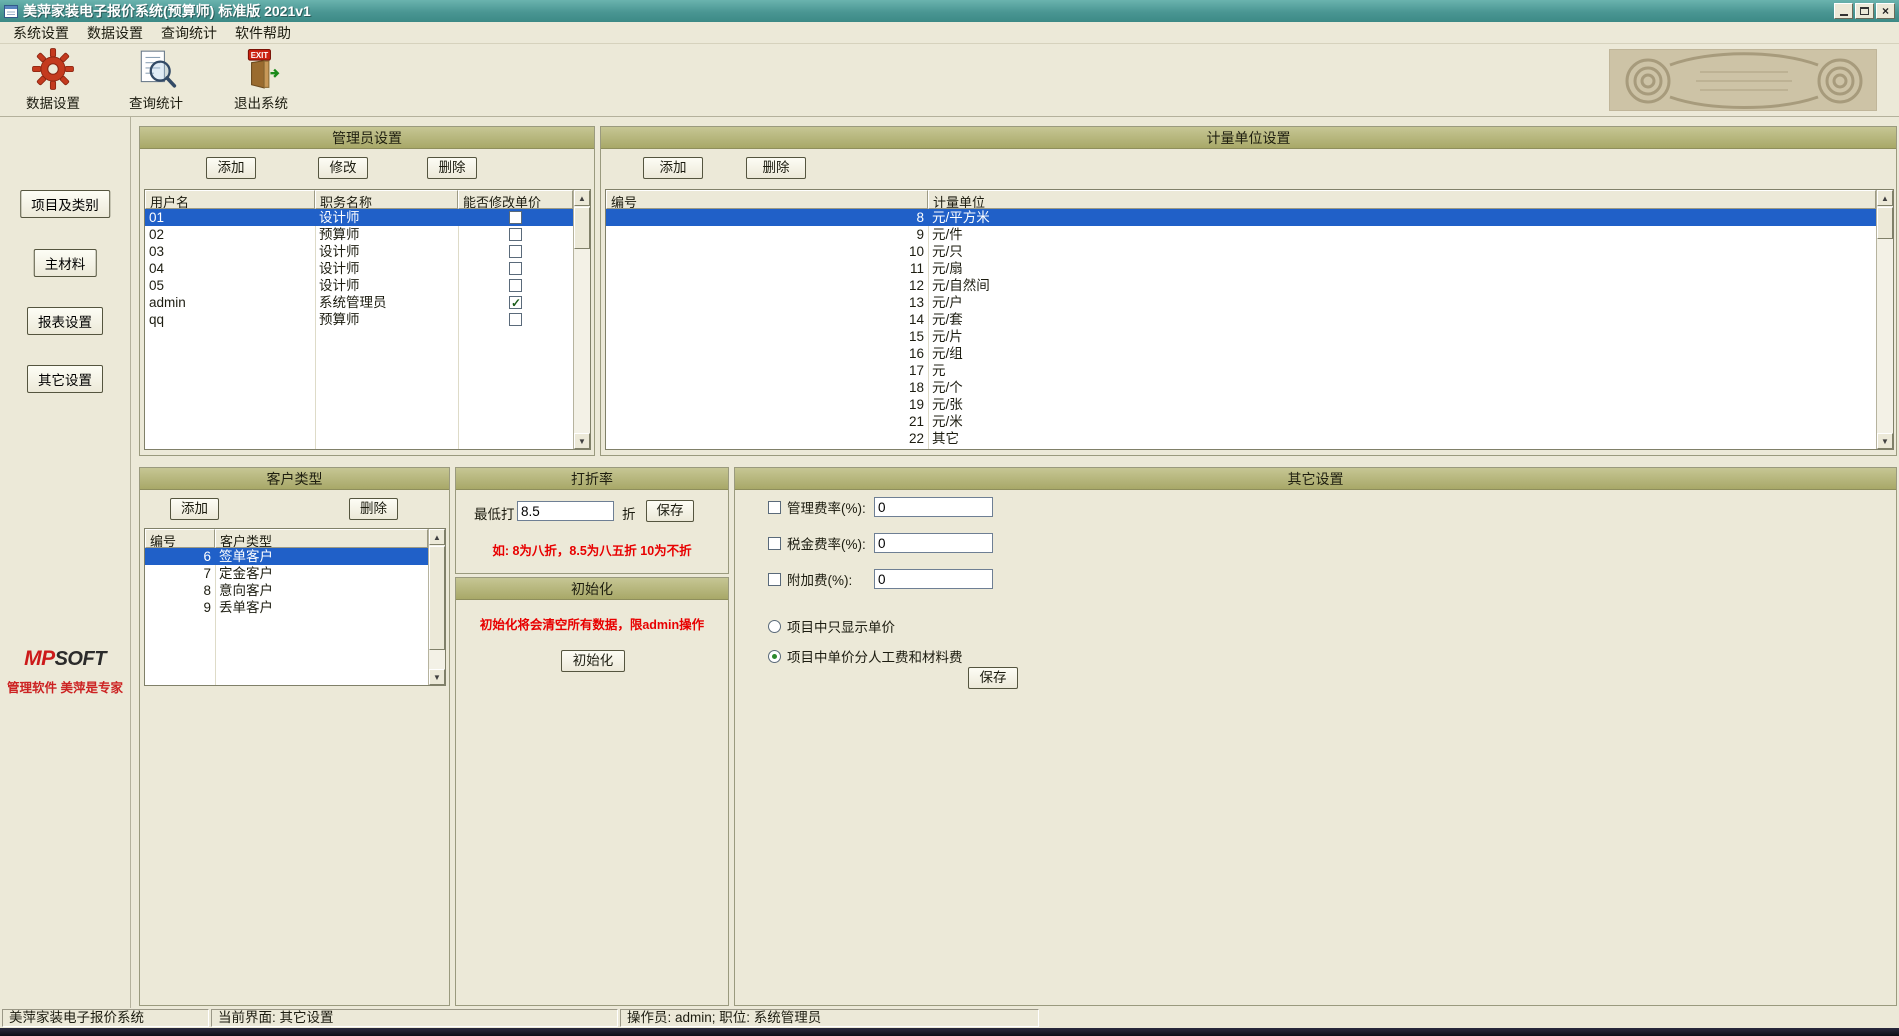 The width and height of the screenshot is (1899, 1036). Describe the element at coordinates (343, 168) in the screenshot. I see `admin-edit-button: 修改` at that location.